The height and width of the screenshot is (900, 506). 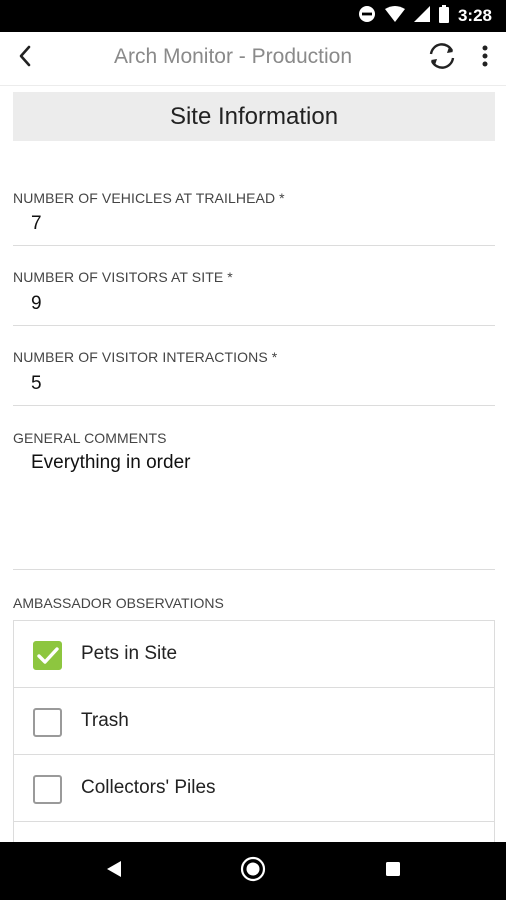 What do you see at coordinates (90, 438) in the screenshot?
I see `comments-label: GENERAL COMMENTS` at bounding box center [90, 438].